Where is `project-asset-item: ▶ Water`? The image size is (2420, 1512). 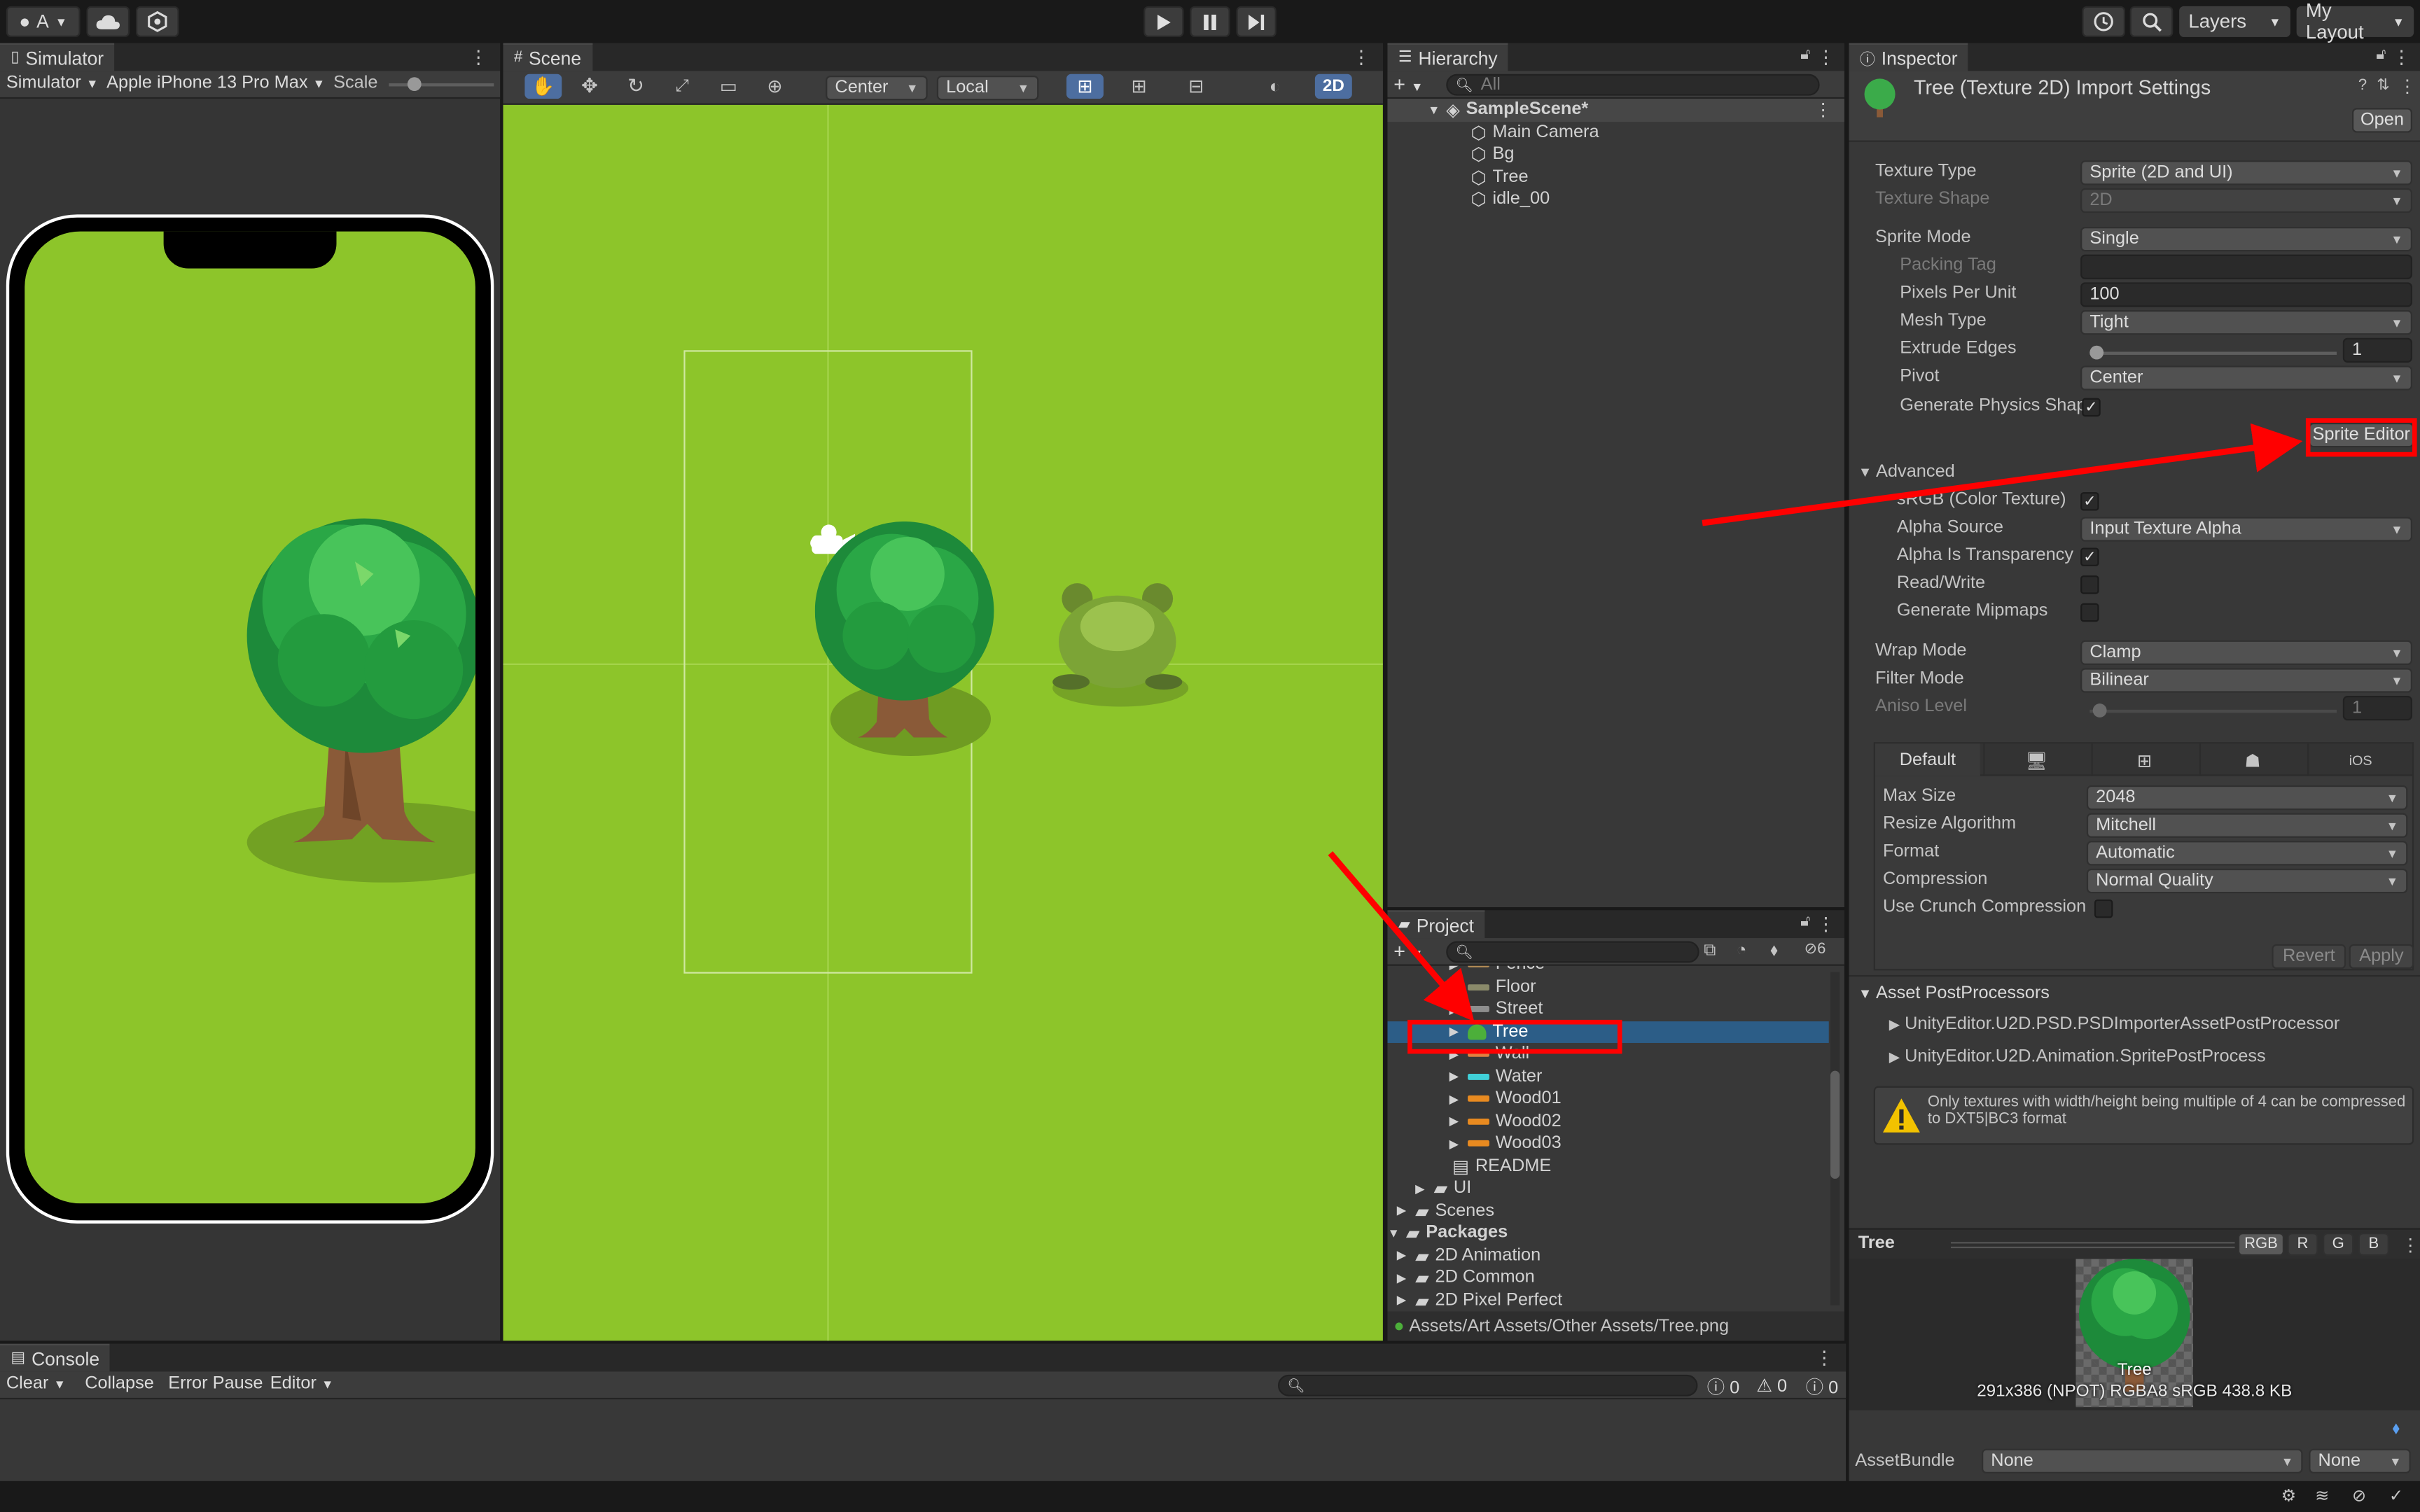
project-asset-item: ▶ Water is located at coordinates (1607, 1076).